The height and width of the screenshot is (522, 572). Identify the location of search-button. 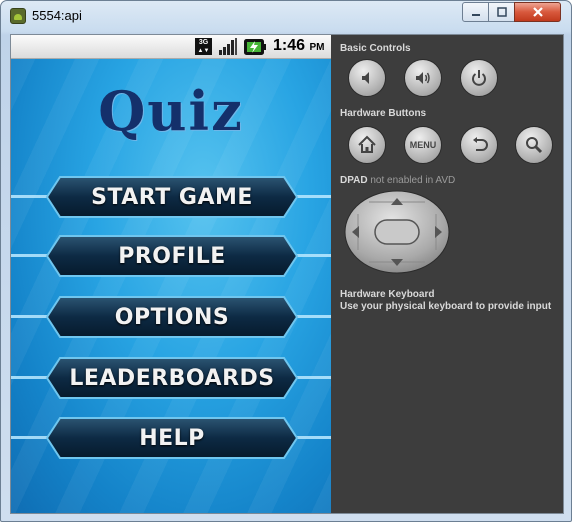
(534, 145).